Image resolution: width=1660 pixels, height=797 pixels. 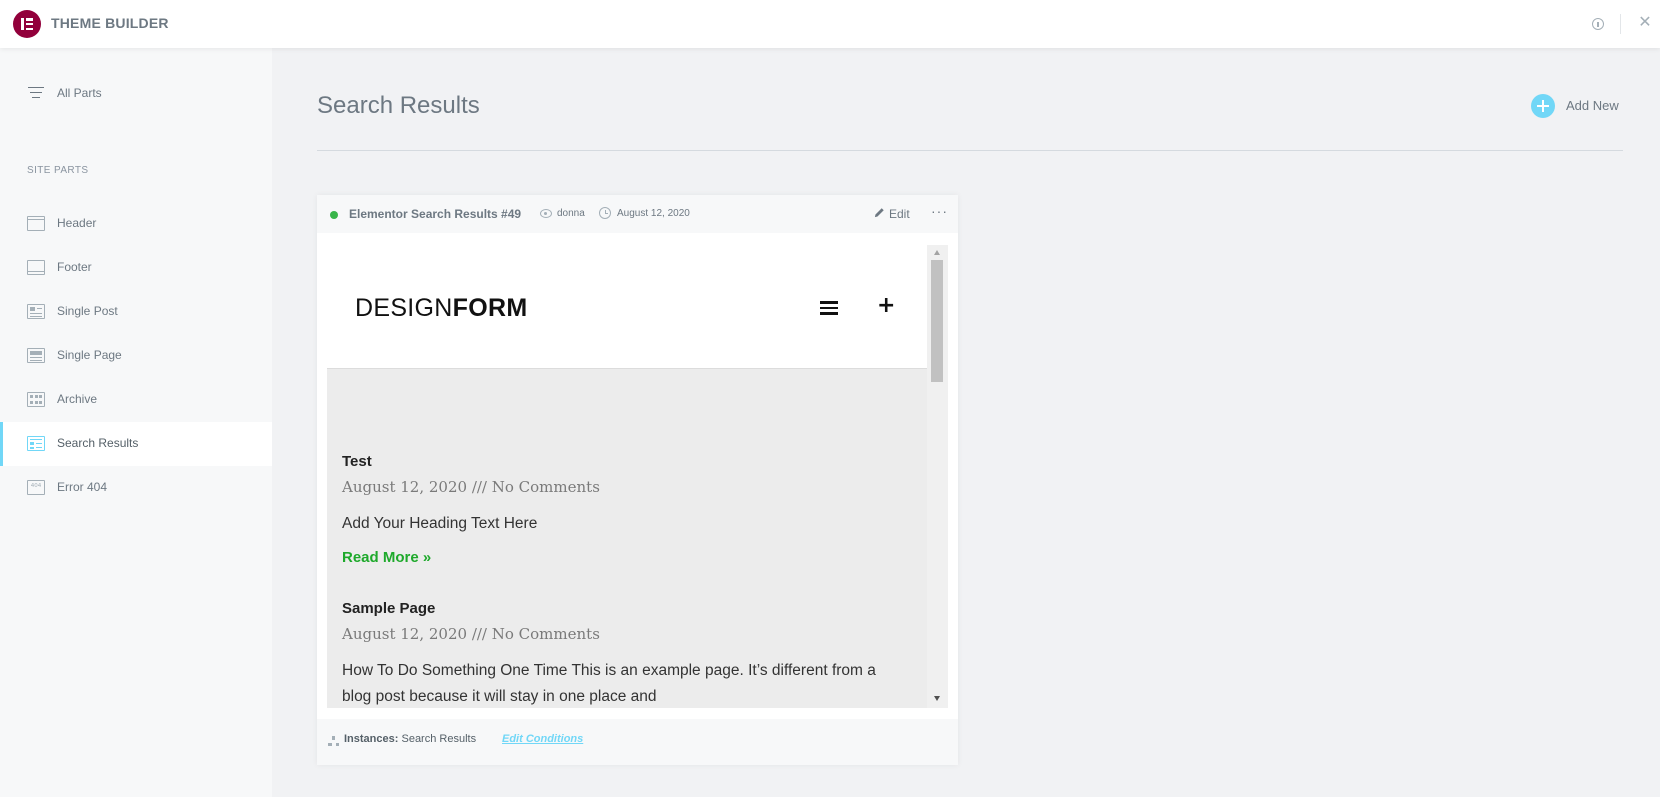 I want to click on add-new-button: Add New, so click(x=1581, y=106).